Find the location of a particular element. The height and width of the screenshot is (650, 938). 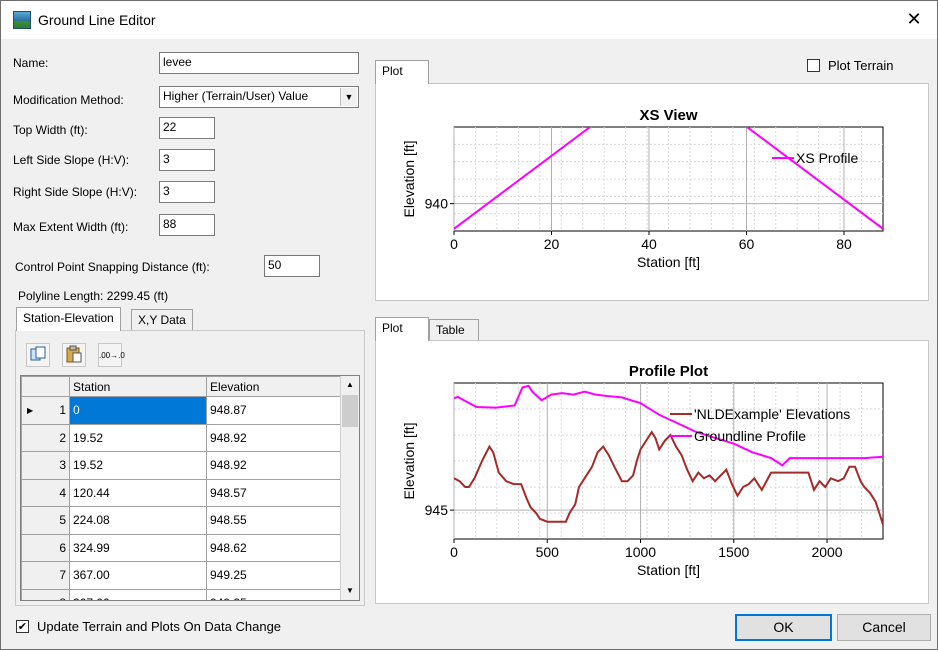

elevation-cell: 948.57 is located at coordinates (274, 492).